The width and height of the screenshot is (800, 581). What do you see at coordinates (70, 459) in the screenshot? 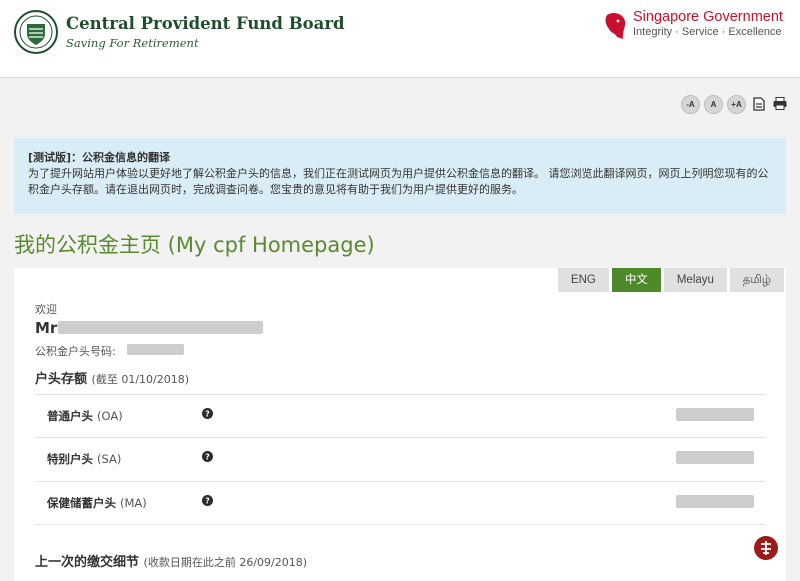
I see `account-name-text: 特别户头` at bounding box center [70, 459].